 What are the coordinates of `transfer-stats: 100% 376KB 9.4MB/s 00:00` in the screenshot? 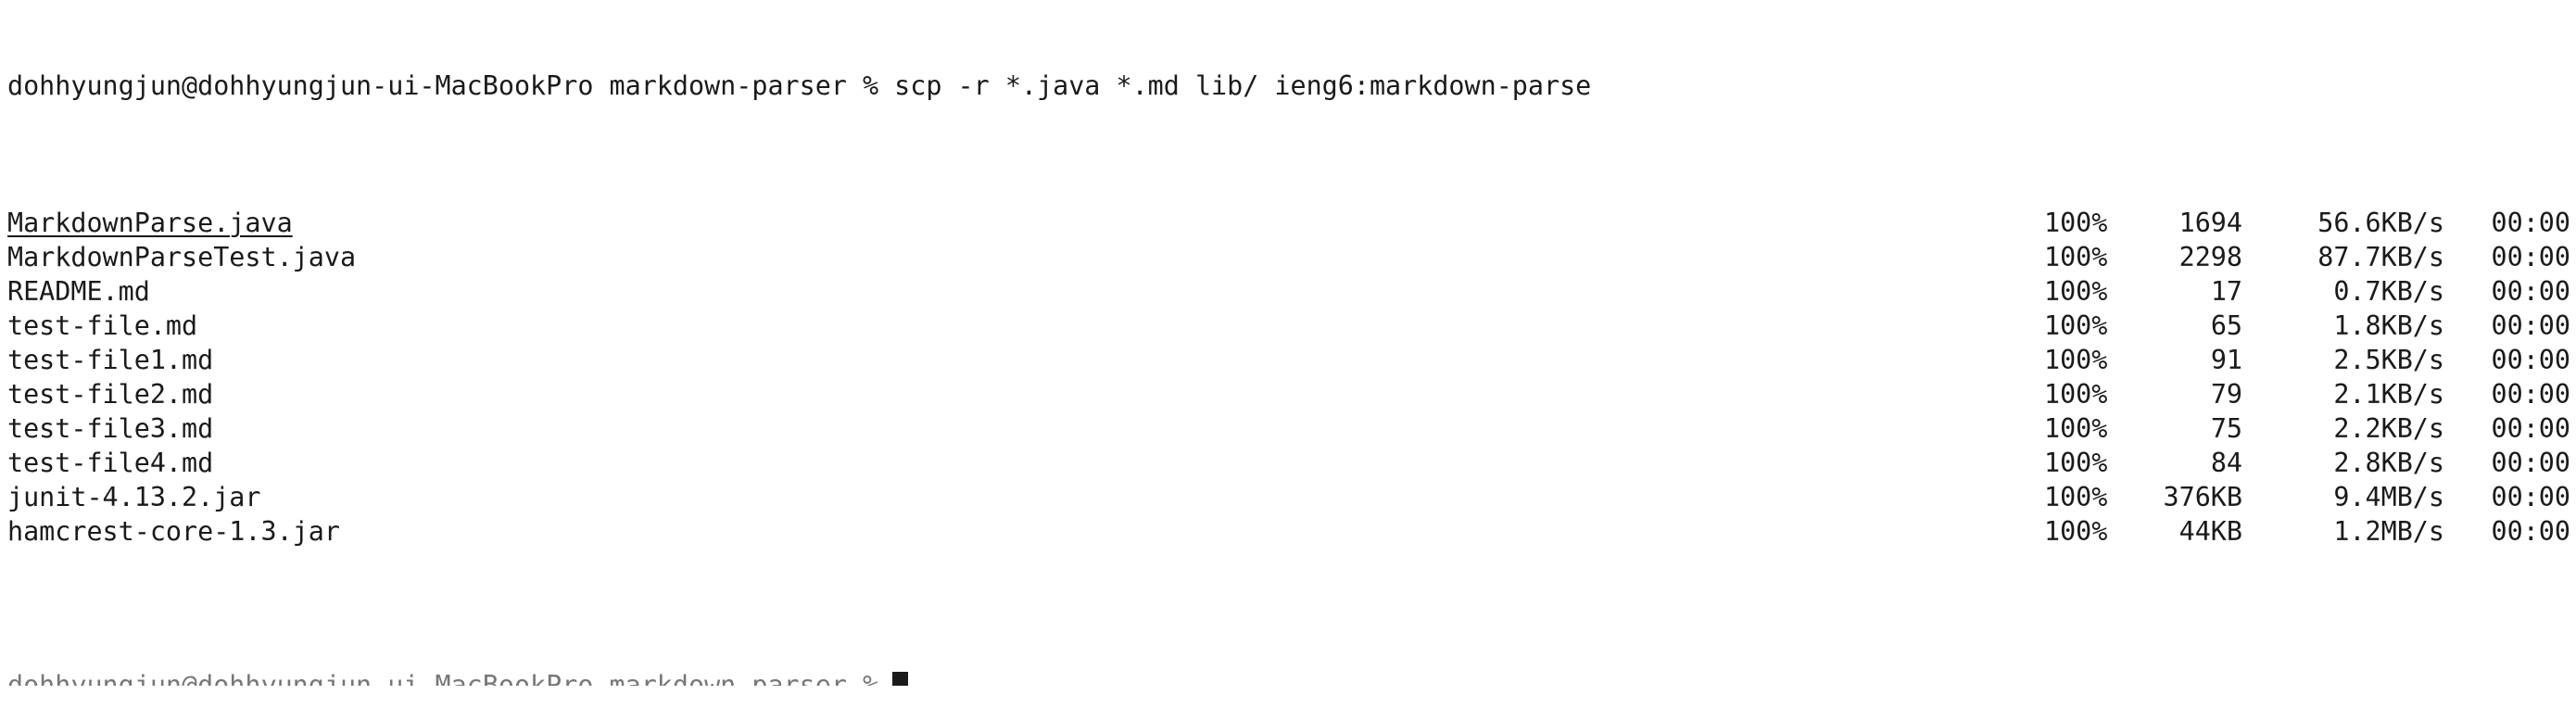 It's located at (2307, 497).